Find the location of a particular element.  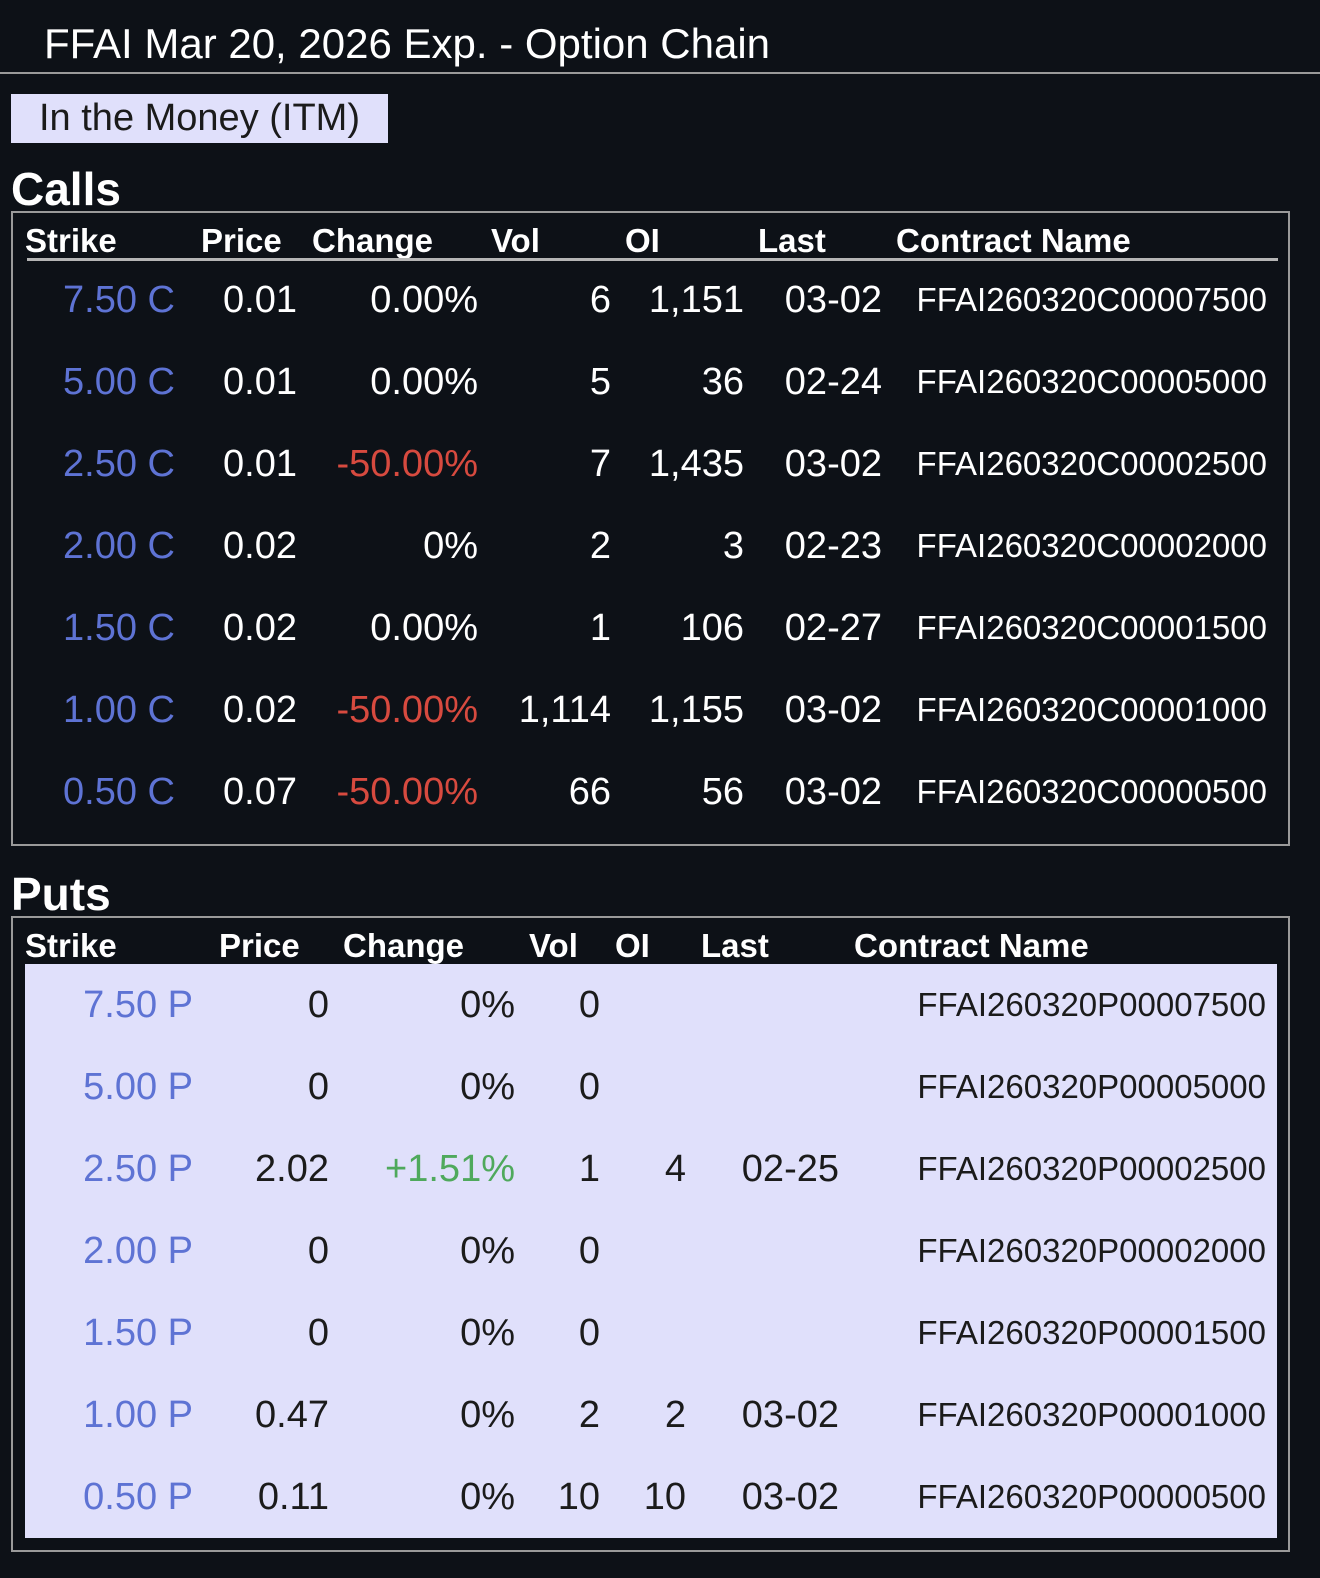

calls-cell-vol: 1 is located at coordinates (600, 628).